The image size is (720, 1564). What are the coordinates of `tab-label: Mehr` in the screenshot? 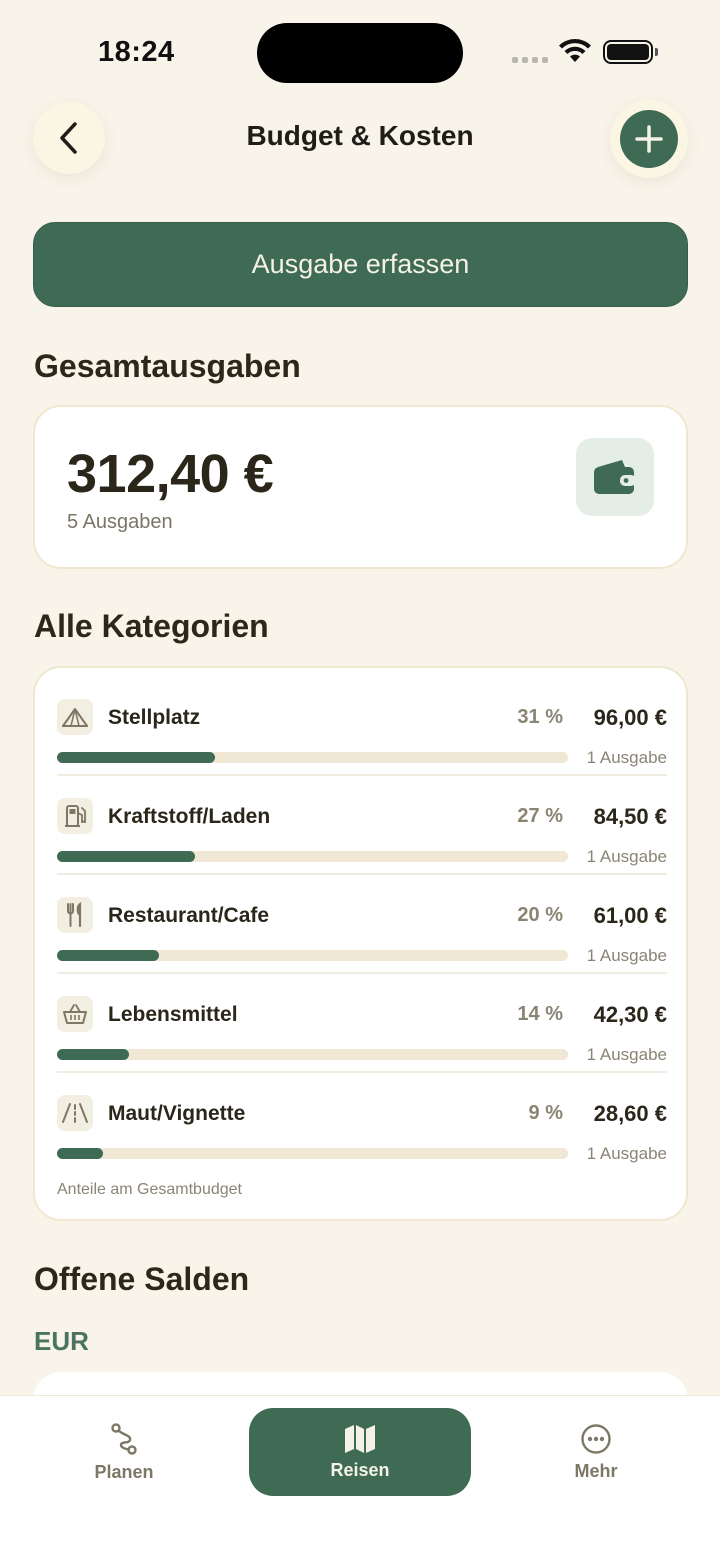 It's located at (596, 1470).